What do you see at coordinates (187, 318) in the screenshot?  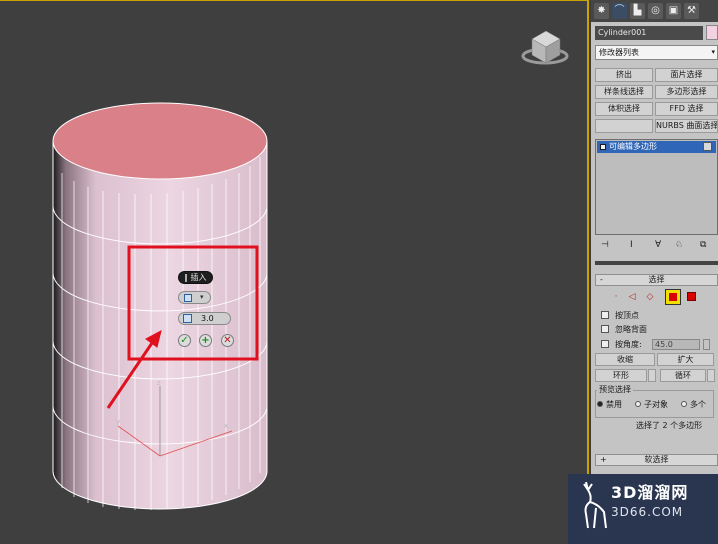 I see `inset-amount-icon` at bounding box center [187, 318].